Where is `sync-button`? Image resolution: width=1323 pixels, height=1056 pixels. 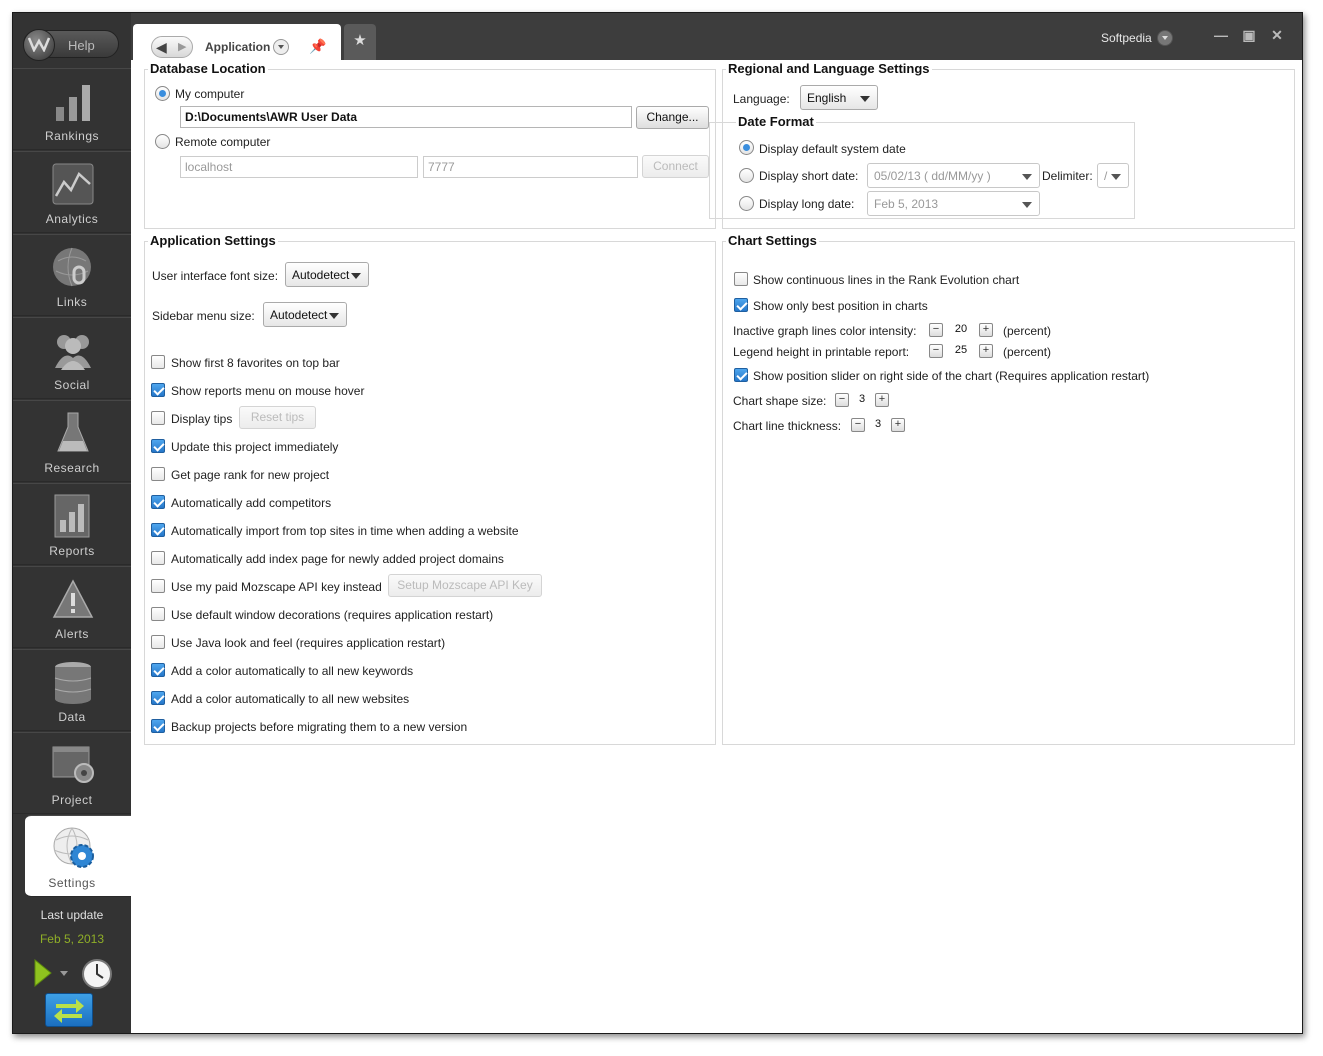
sync-button is located at coordinates (69, 1010).